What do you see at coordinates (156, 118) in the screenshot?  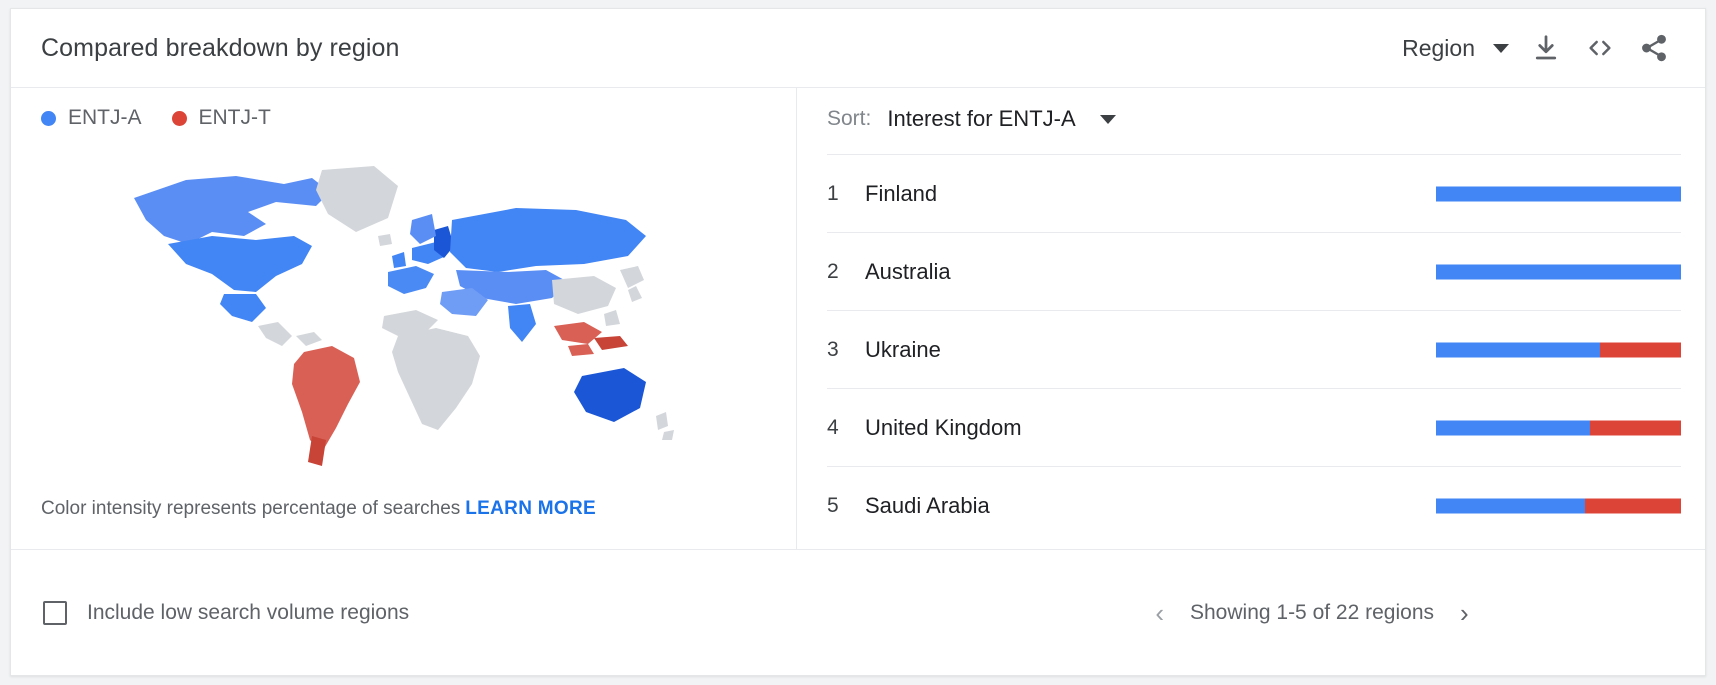 I see `legend: ENTJ-A ENTJ-T` at bounding box center [156, 118].